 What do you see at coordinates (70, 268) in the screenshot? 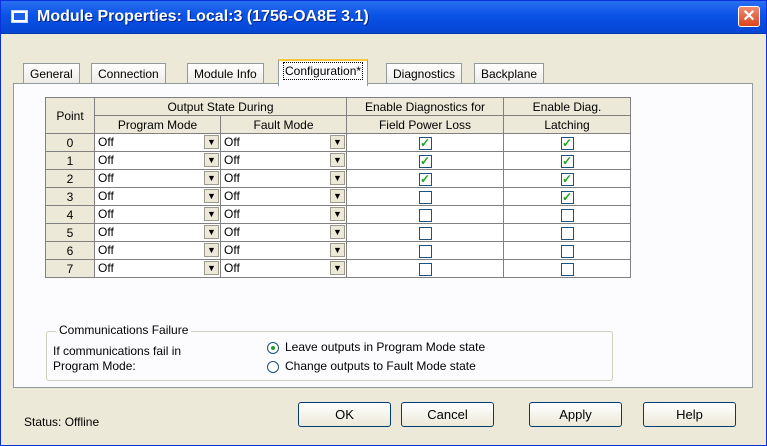
I see `point-cell: 7` at bounding box center [70, 268].